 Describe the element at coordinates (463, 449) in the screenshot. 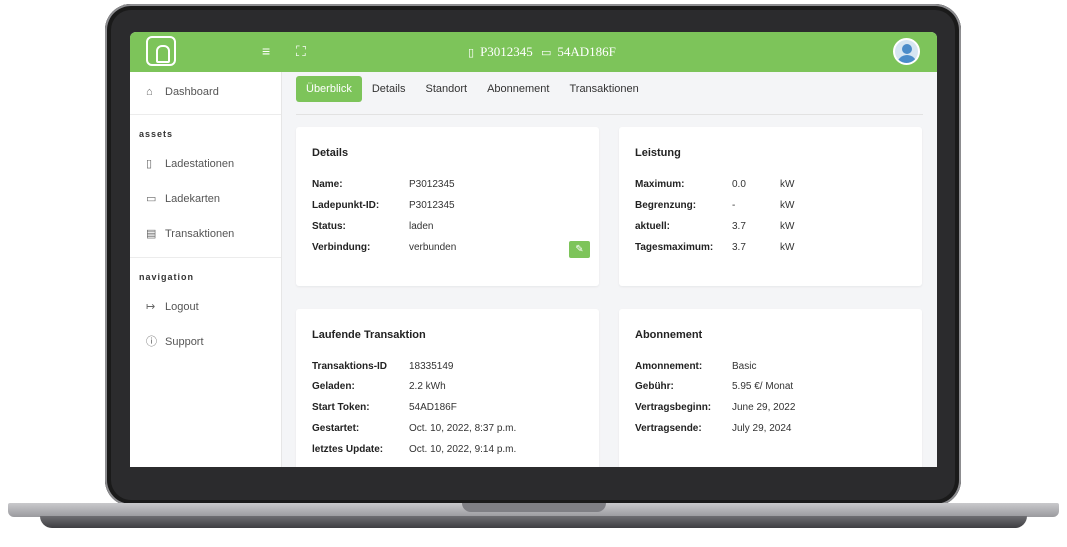

I see `row-value: Oct. 10, 2022, 9:14 p.m.` at that location.